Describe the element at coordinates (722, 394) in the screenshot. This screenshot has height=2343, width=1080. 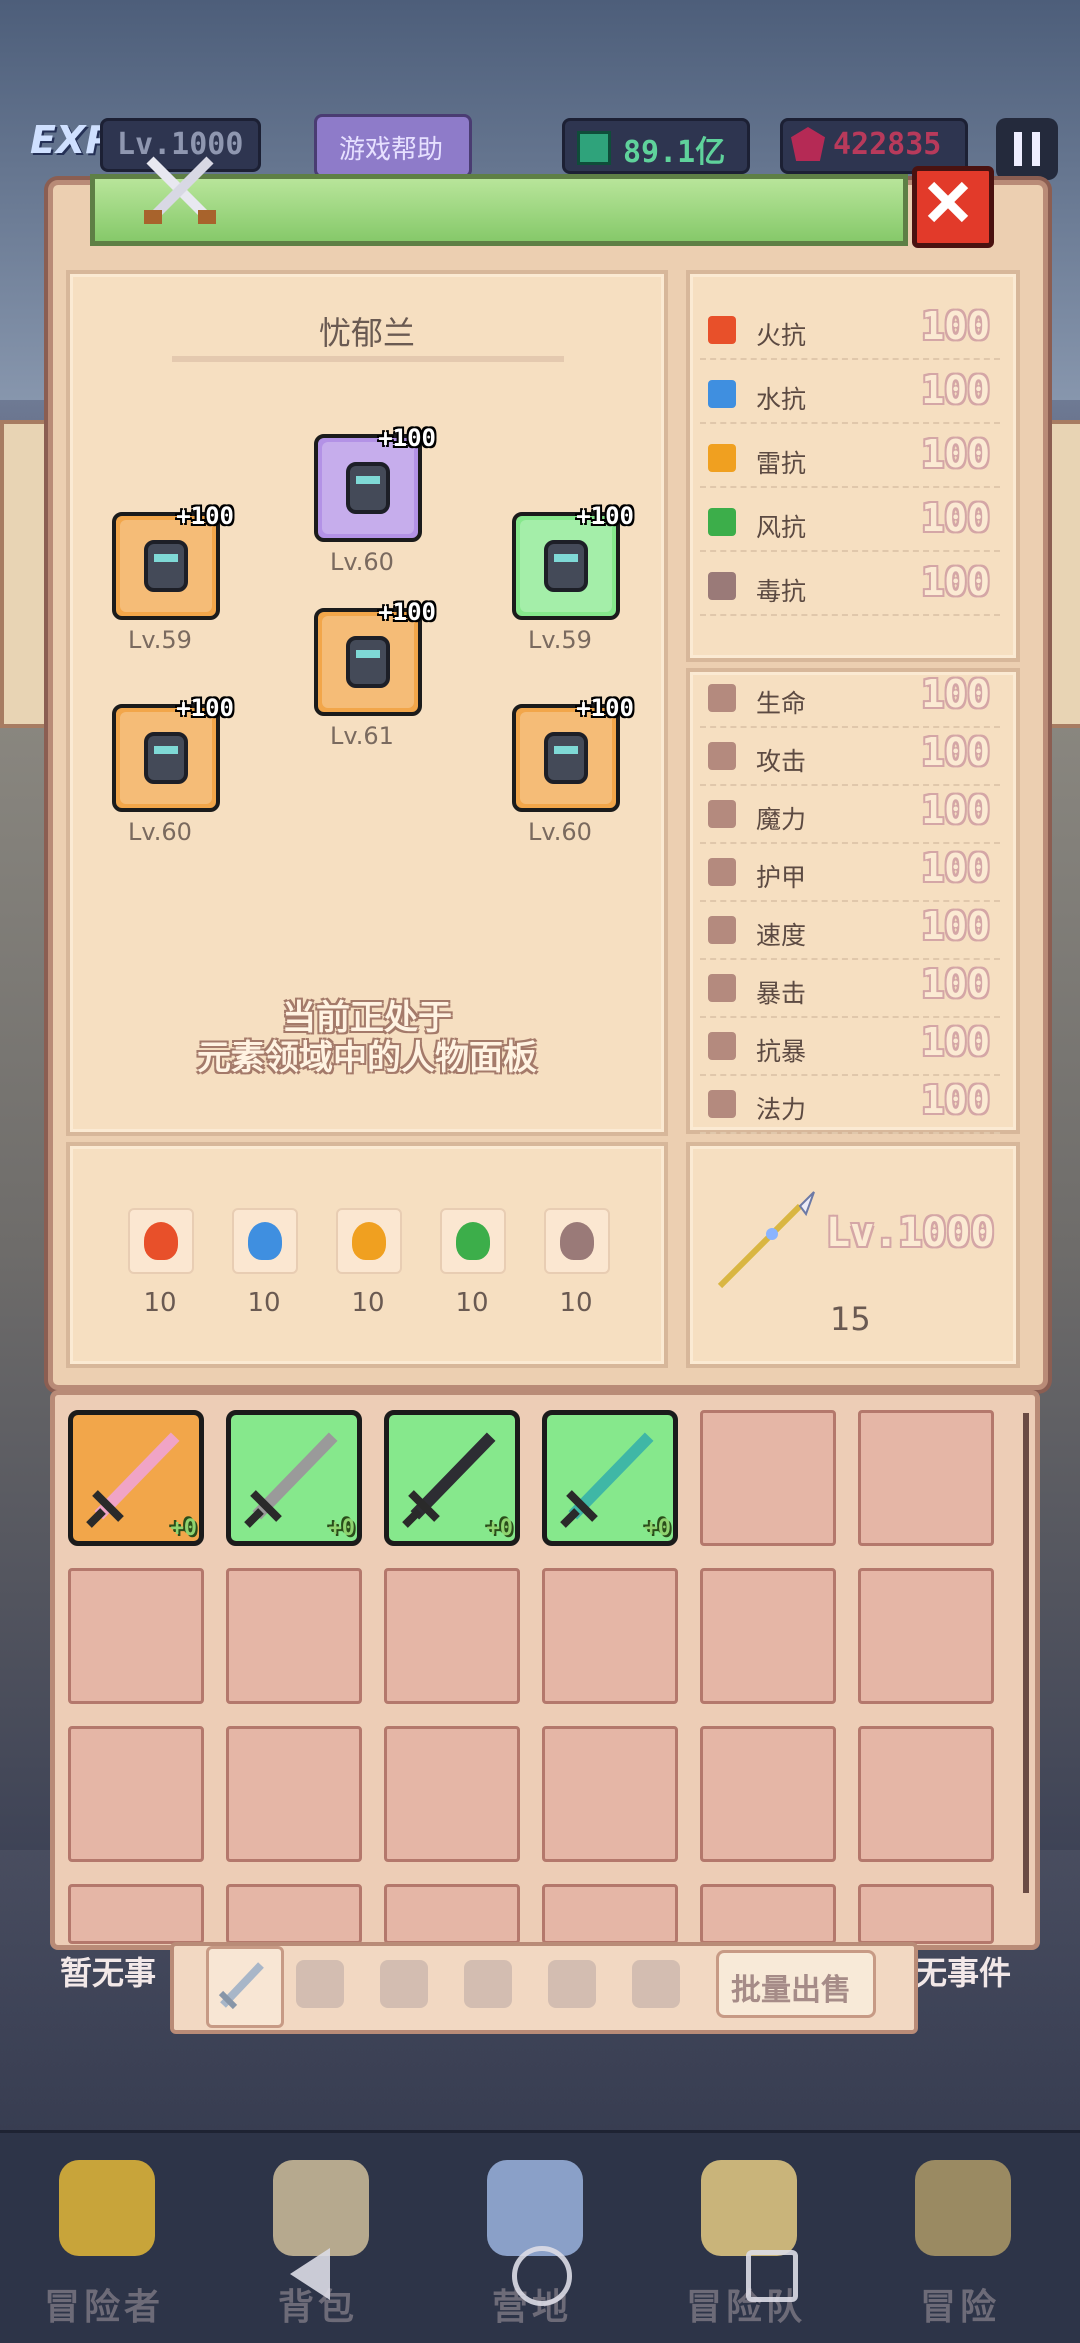
I see `water-icon` at that location.